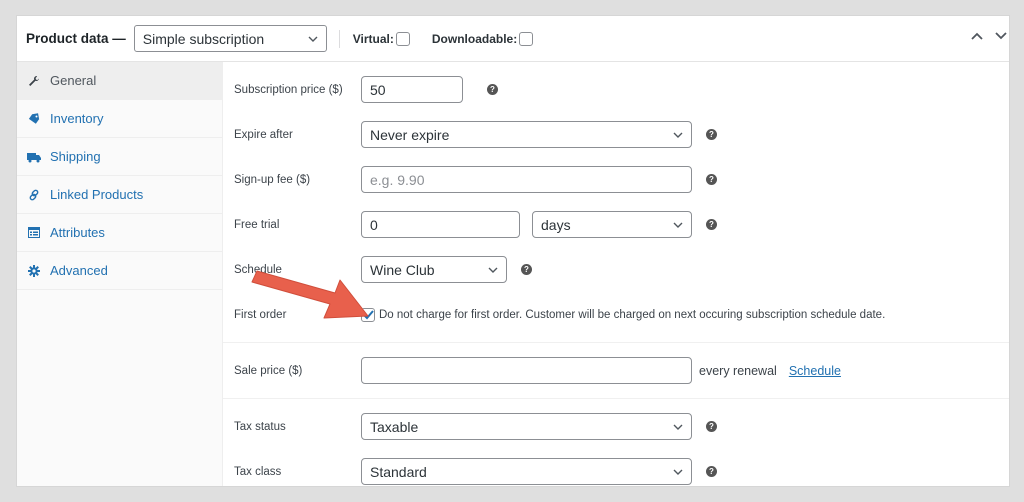 The height and width of the screenshot is (502, 1024). Describe the element at coordinates (526, 179) in the screenshot. I see `signup-fee-input: e.g. 9.90` at that location.